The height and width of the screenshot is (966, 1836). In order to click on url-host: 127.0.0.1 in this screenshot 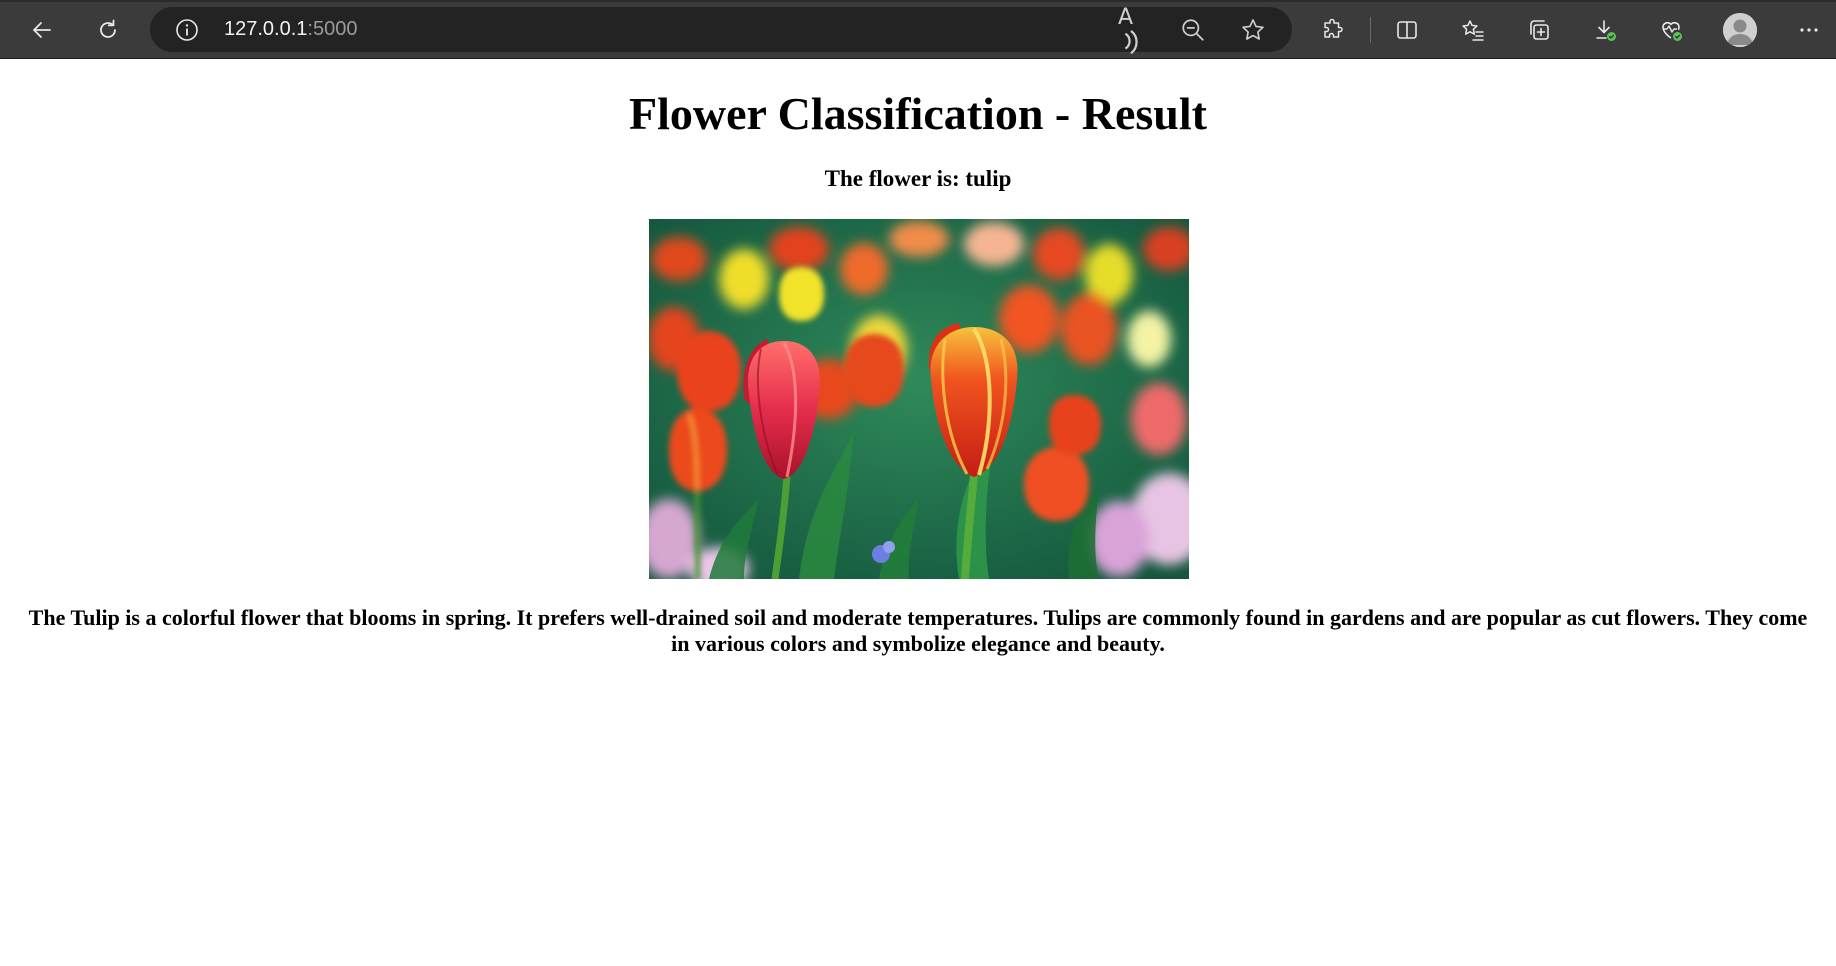, I will do `click(266, 29)`.